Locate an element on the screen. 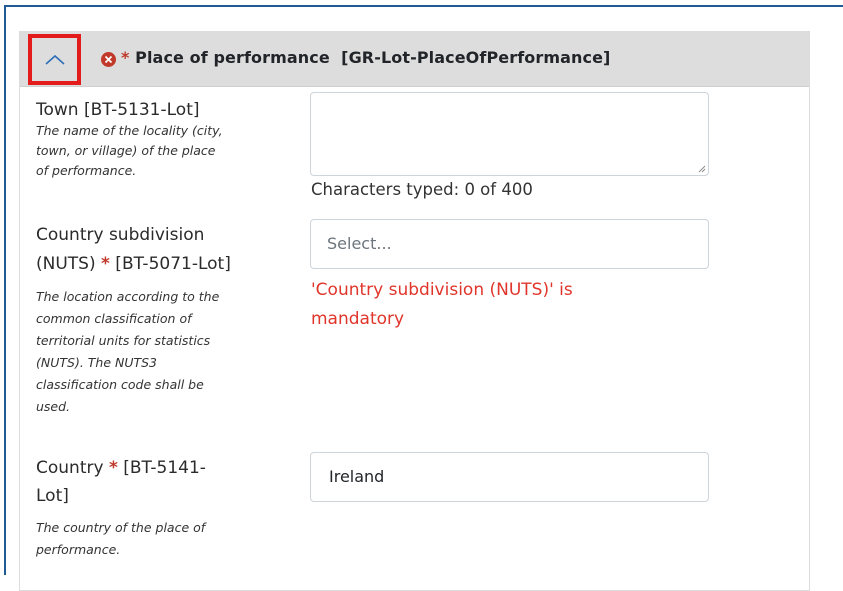 This screenshot has height=591, width=843. nuts-help-line-6: used. is located at coordinates (53, 406).